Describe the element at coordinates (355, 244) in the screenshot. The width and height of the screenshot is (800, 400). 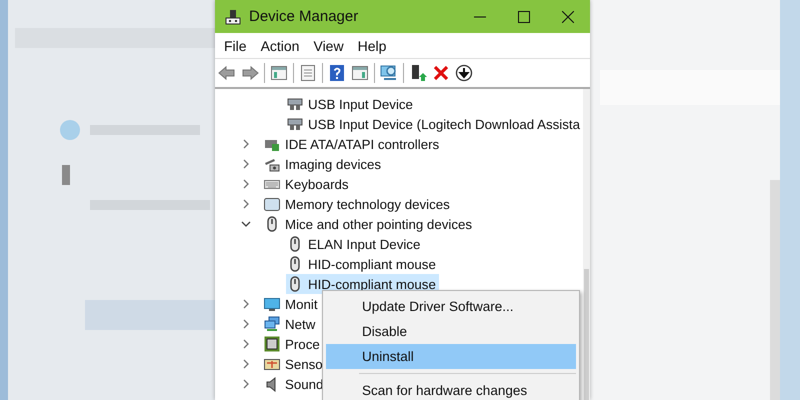
I see `tree-item: ELAN Input Device` at that location.